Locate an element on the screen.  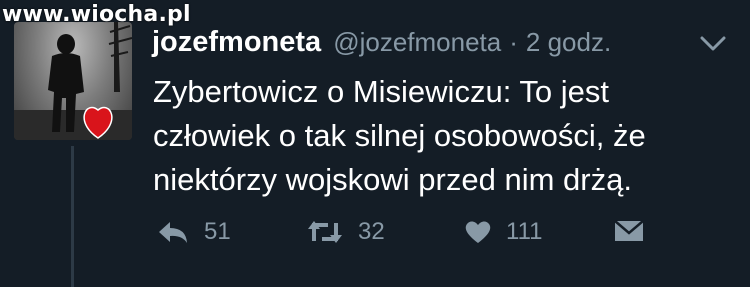
direct-message-button is located at coordinates (629, 231).